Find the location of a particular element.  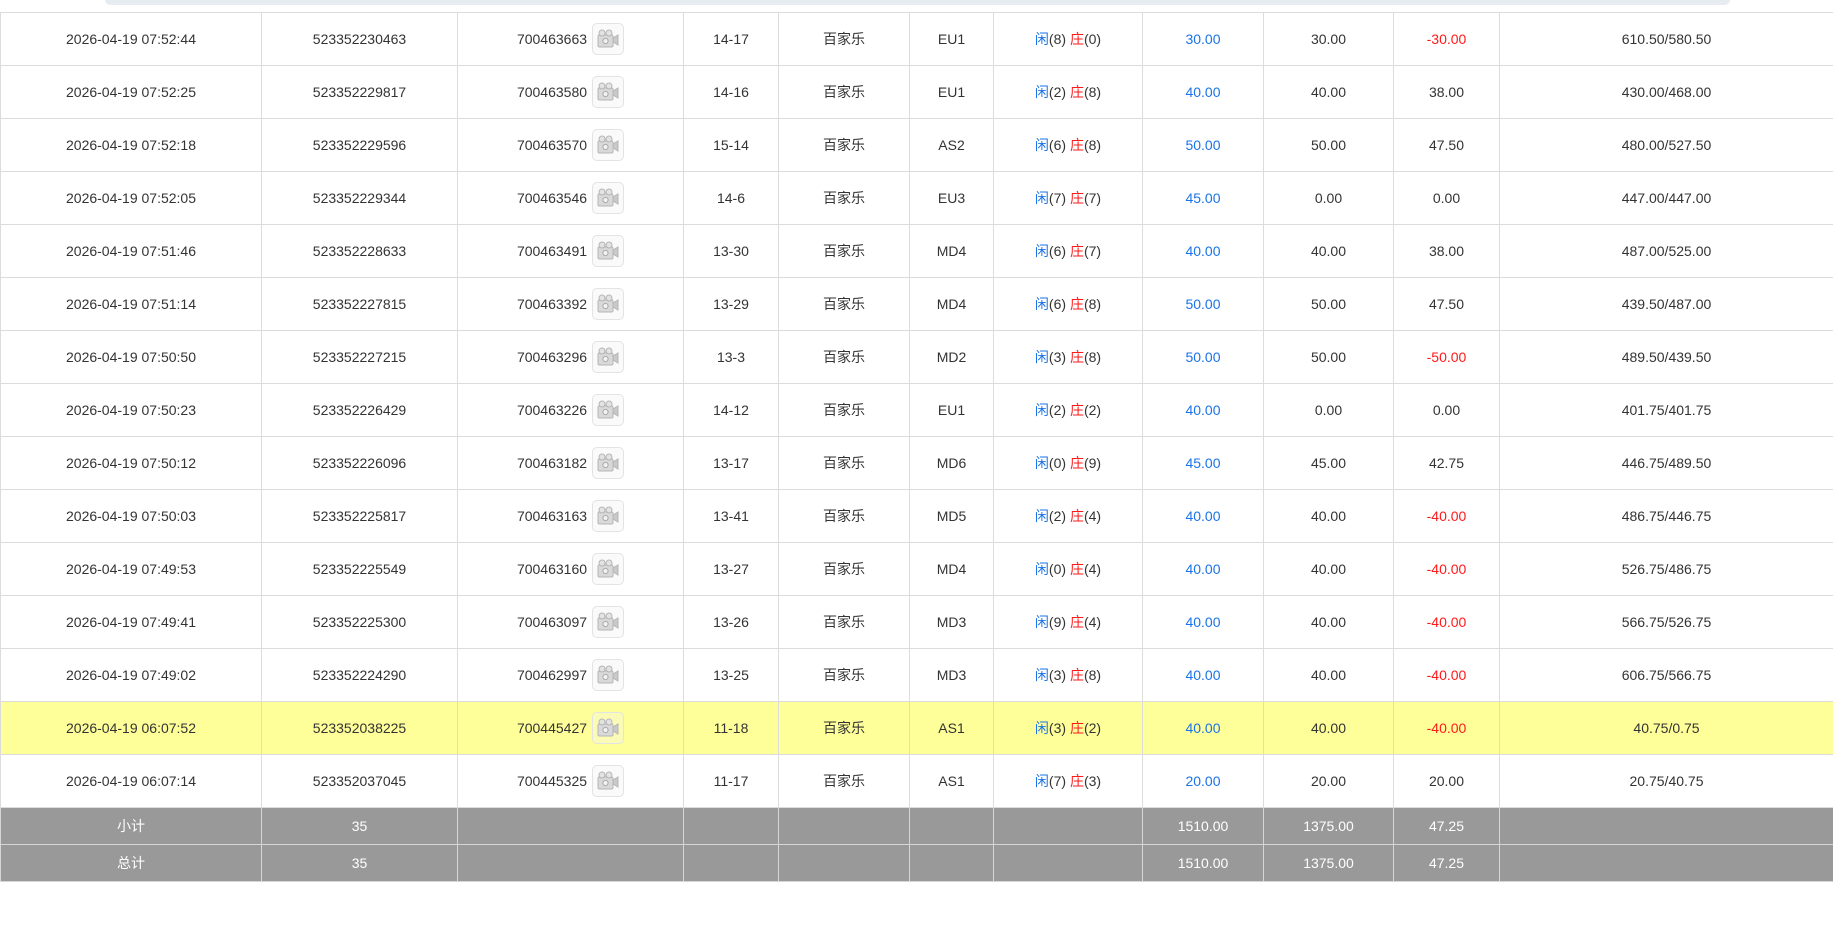

player-points: (7) is located at coordinates (1057, 781).